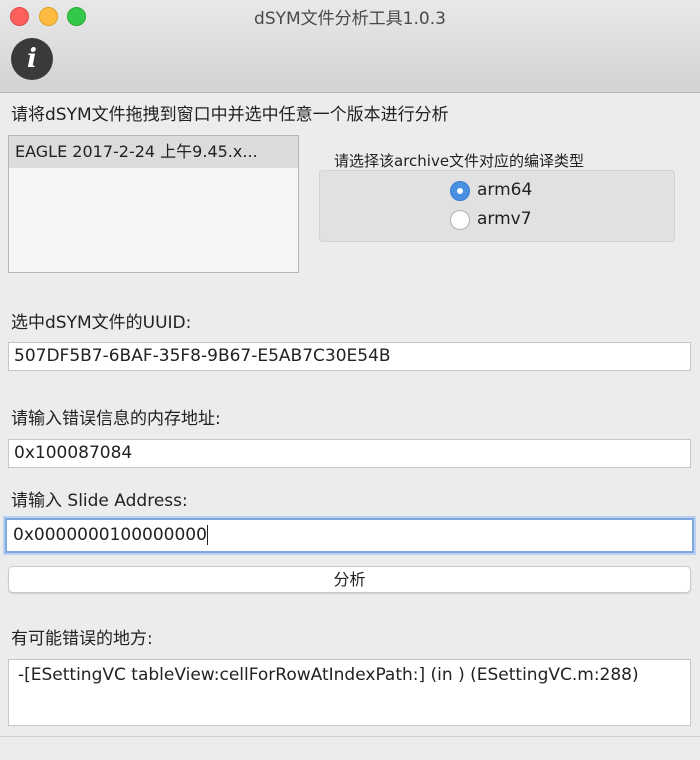 Image resolution: width=700 pixels, height=760 pixels. What do you see at coordinates (207, 535) in the screenshot?
I see `text-caret` at bounding box center [207, 535].